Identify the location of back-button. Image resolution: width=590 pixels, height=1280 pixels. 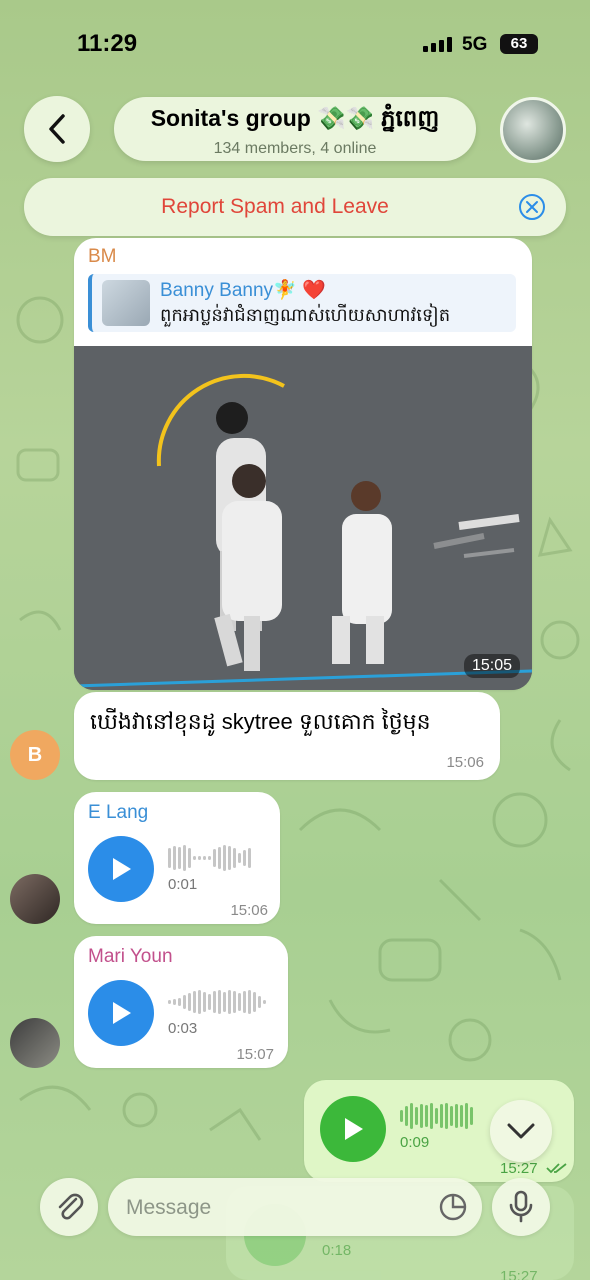
(57, 129).